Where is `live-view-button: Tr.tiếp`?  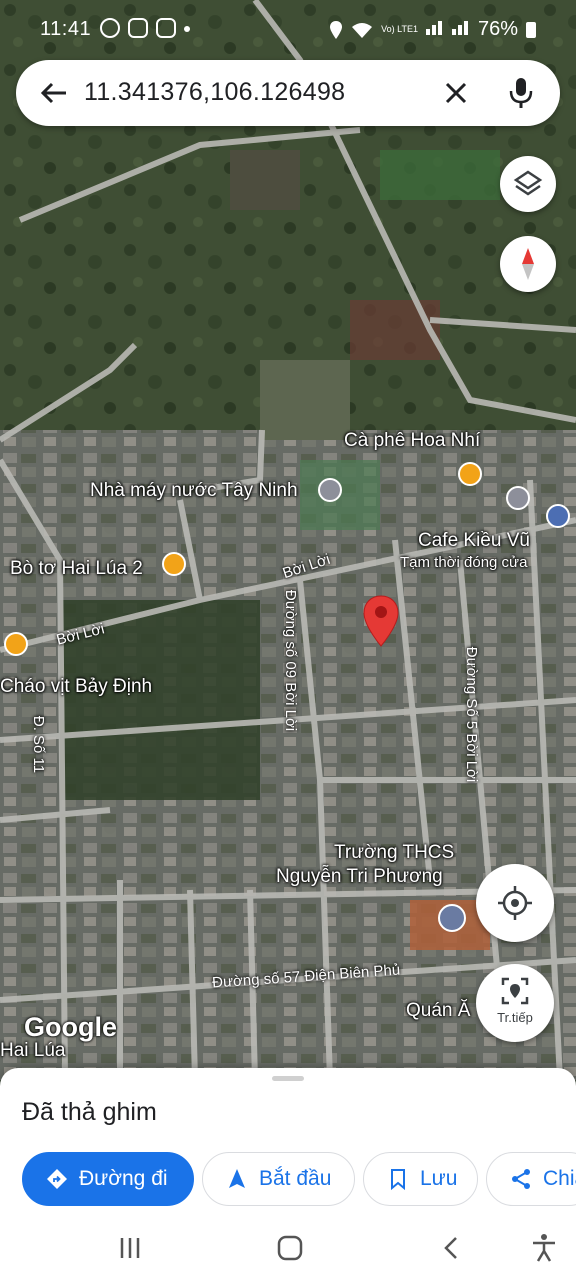 live-view-button: Tr.tiếp is located at coordinates (515, 1003).